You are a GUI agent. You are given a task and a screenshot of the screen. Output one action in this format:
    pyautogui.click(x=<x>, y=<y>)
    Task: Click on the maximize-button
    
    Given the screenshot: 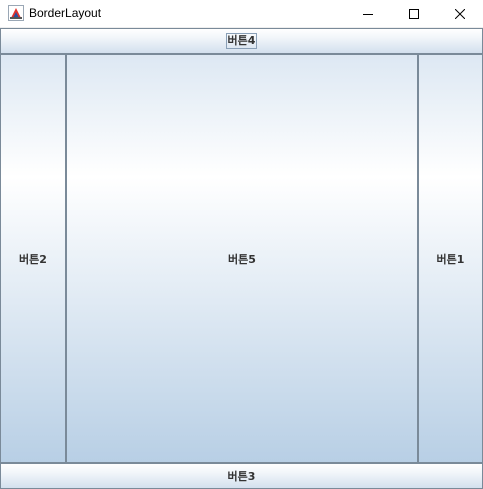 What is the action you would take?
    pyautogui.click(x=414, y=13)
    